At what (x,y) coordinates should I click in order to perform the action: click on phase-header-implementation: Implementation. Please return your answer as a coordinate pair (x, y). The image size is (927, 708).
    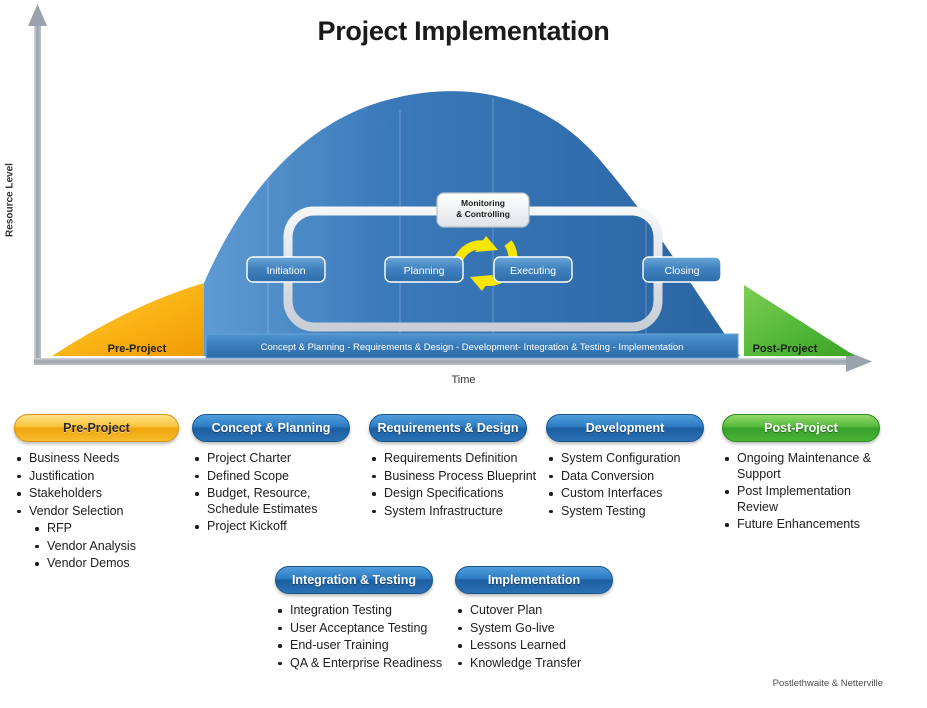
    Looking at the image, I should click on (534, 580).